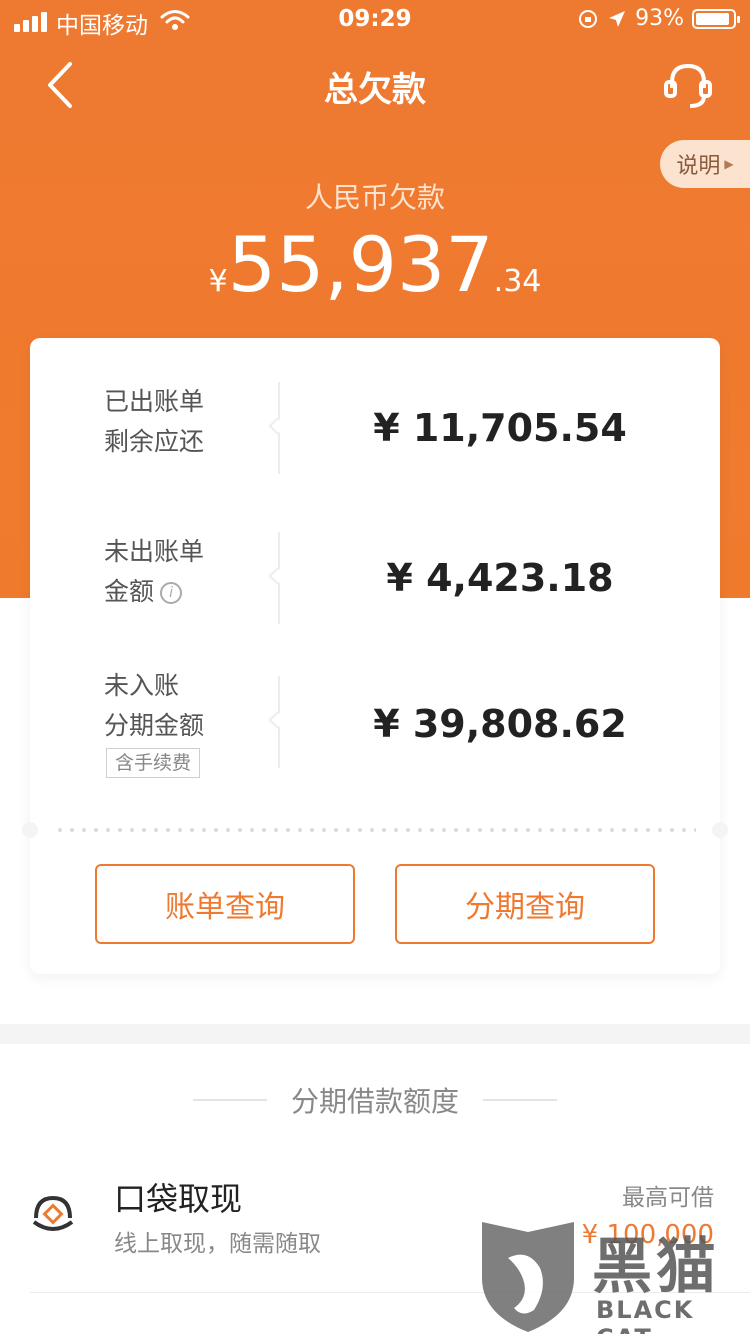  Describe the element at coordinates (713, 18) in the screenshot. I see `battery-level` at that location.